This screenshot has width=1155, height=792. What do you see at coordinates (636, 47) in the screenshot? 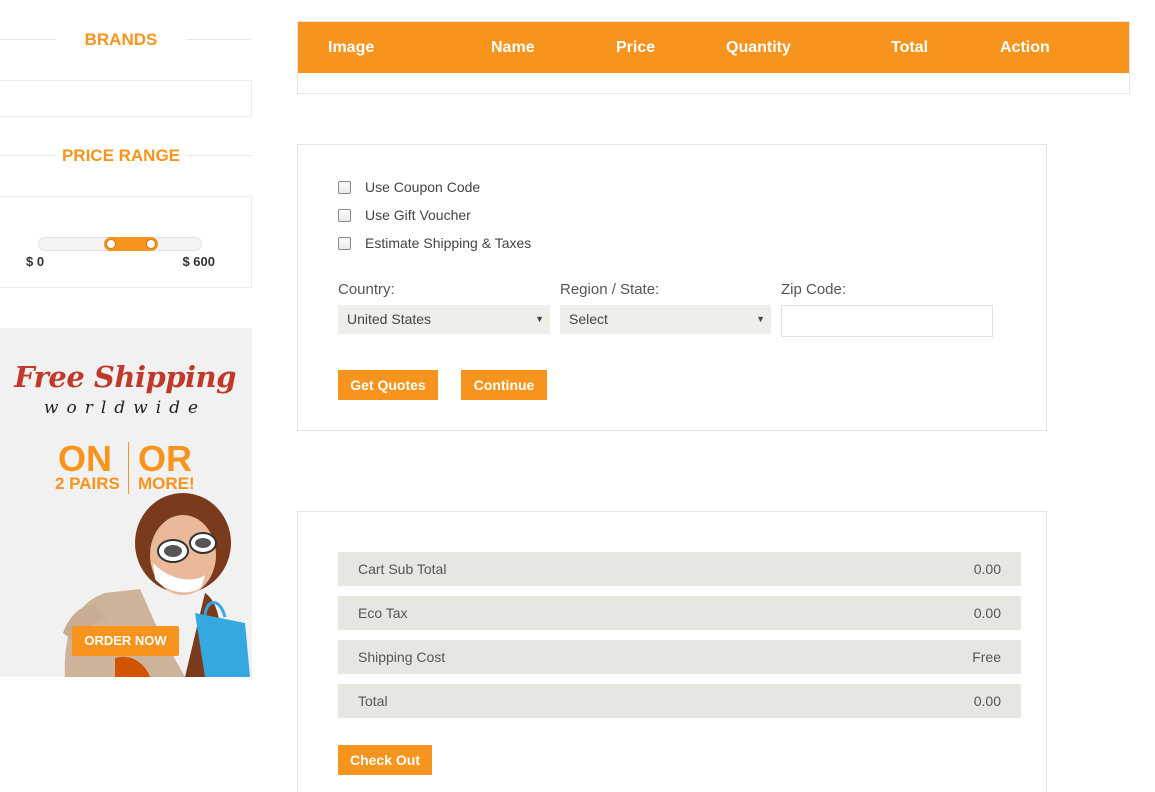
I see `col-price: Price` at bounding box center [636, 47].